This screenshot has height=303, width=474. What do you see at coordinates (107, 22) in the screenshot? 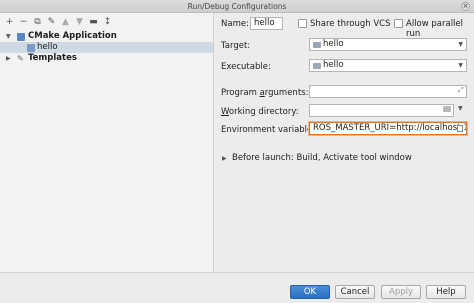
I see `sort-icon: ↕` at bounding box center [107, 22].